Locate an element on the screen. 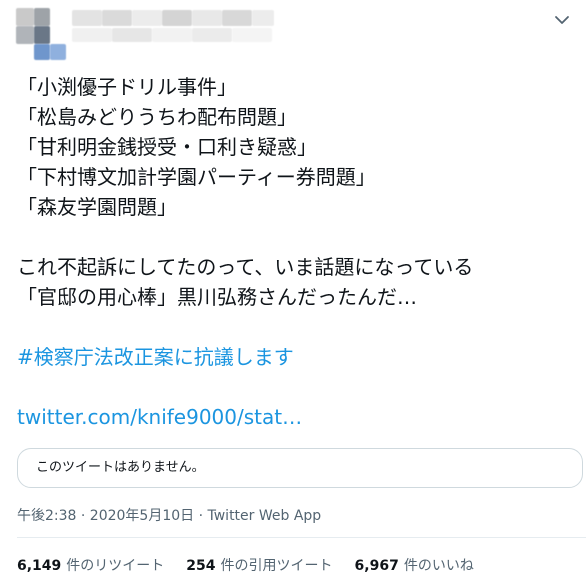 The width and height of the screenshot is (586, 585). tweet-stats: 6,149 件のリツイート 254 件の引用ツイート 6,967 件のいいね is located at coordinates (245, 565).